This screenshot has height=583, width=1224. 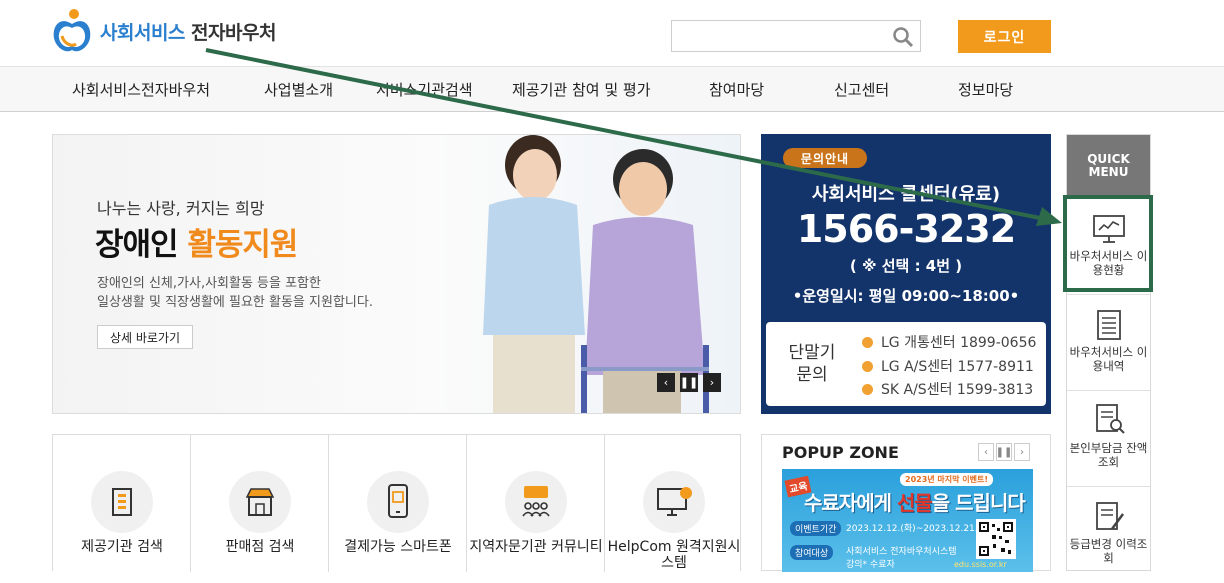 I want to click on banner-pause-button: ❚❚, so click(x=689, y=382).